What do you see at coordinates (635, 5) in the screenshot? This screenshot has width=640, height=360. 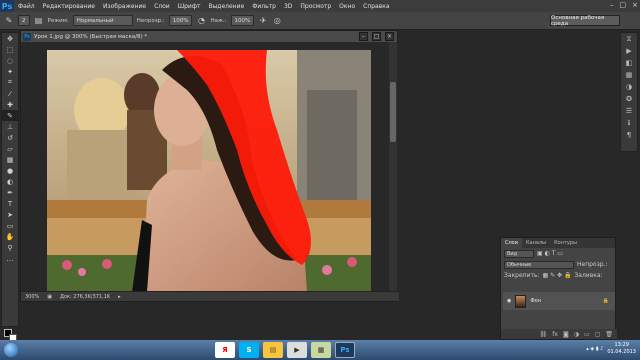 I see `close-button: ×` at bounding box center [635, 5].